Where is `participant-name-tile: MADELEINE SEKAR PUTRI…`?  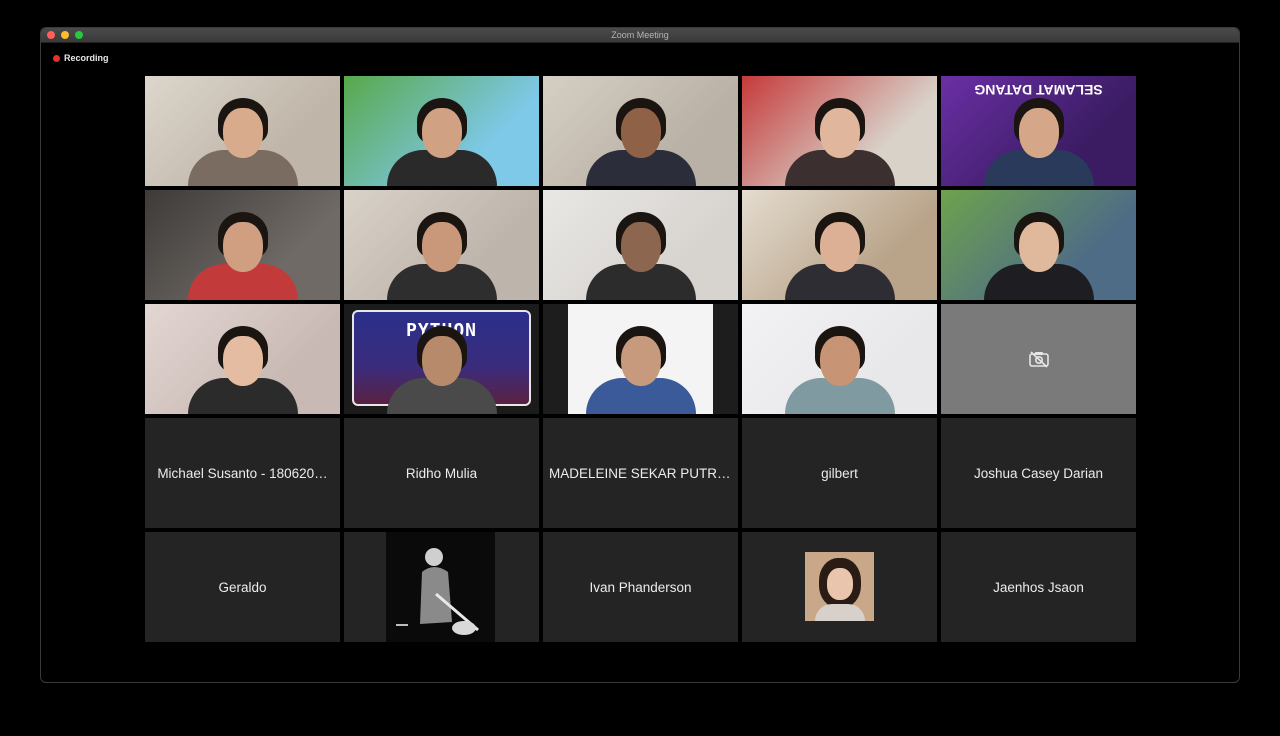 participant-name-tile: MADELEINE SEKAR PUTRI… is located at coordinates (640, 473).